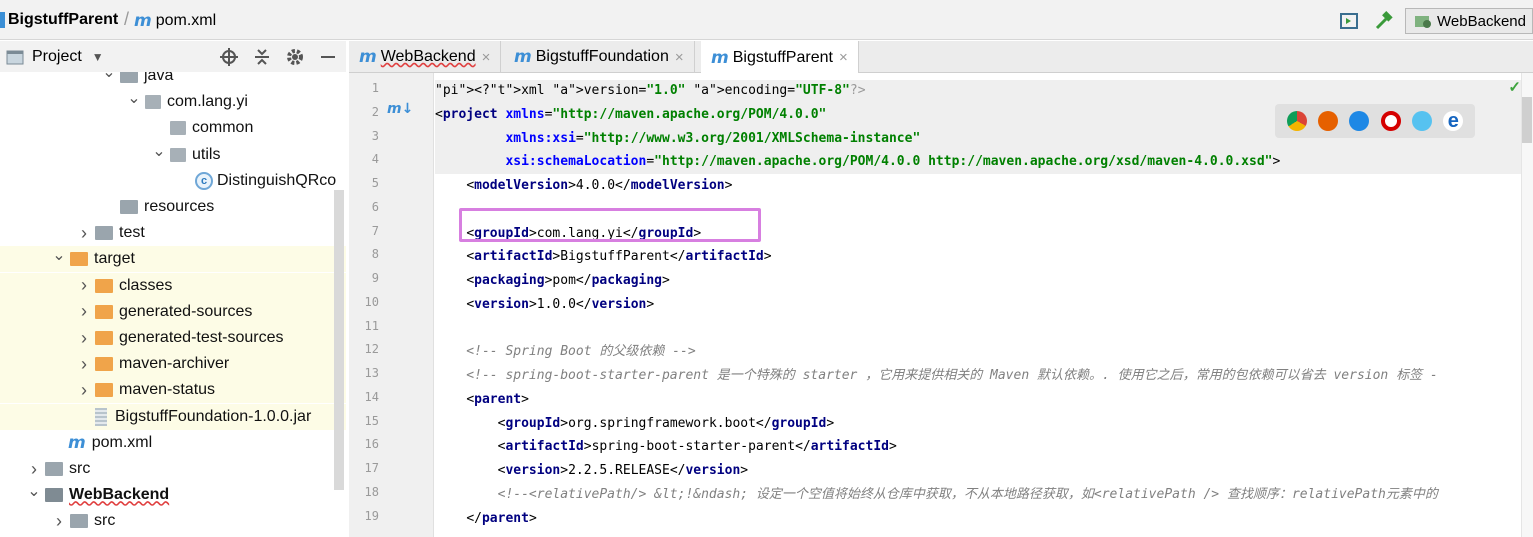 The image size is (1533, 537). Describe the element at coordinates (591, 470) in the screenshot. I see `code-line: <version>2.2.5.RELEASE</version>` at that location.